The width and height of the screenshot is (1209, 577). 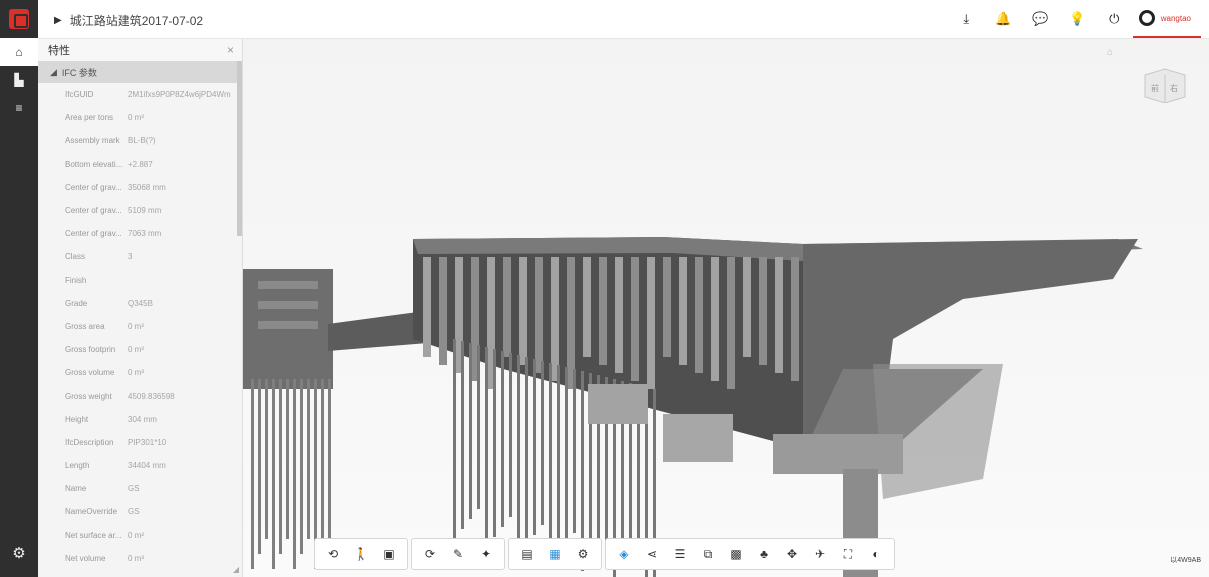 What do you see at coordinates (1003, 19) in the screenshot?
I see `notifications-button: 🔔` at bounding box center [1003, 19].